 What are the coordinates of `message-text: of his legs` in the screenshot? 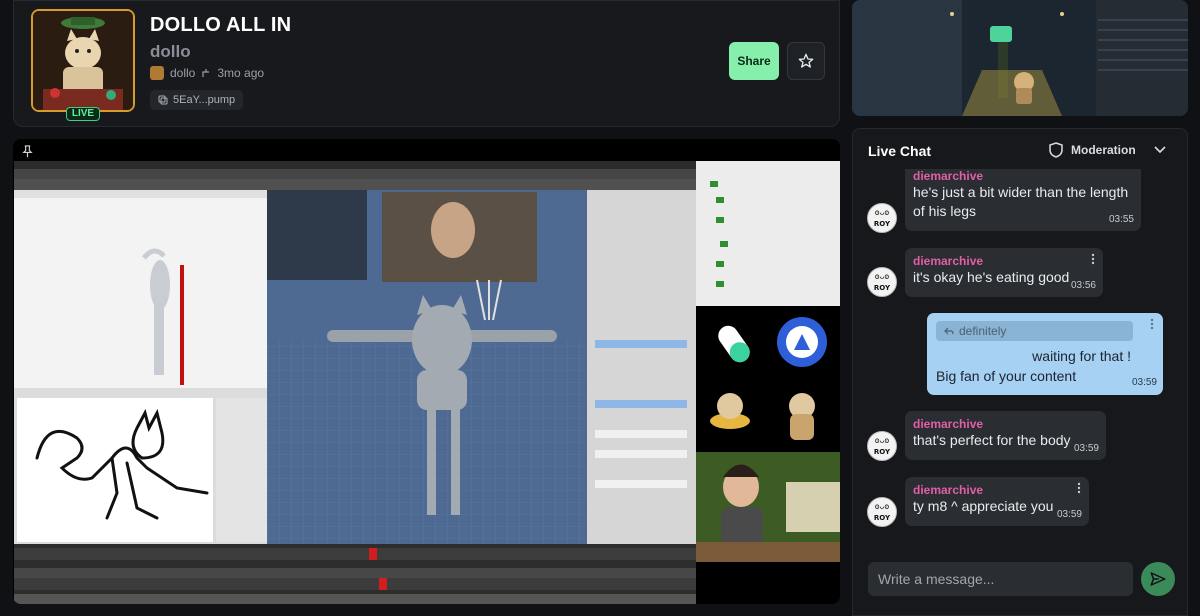 It's located at (945, 211).